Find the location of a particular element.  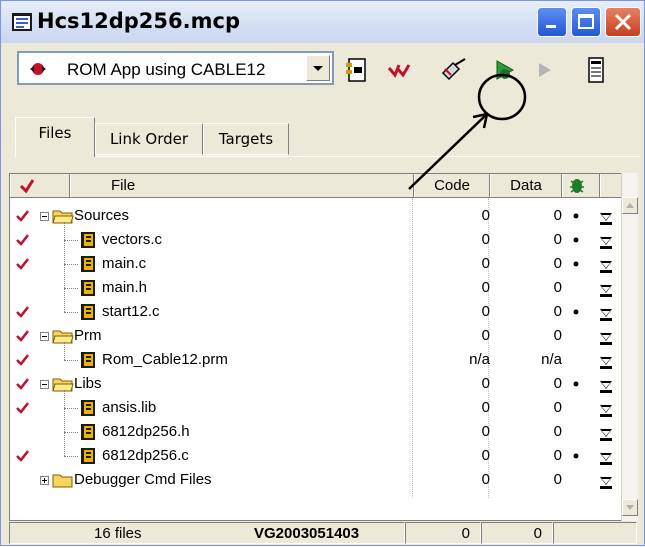

tab-targets: Targets is located at coordinates (246, 139).